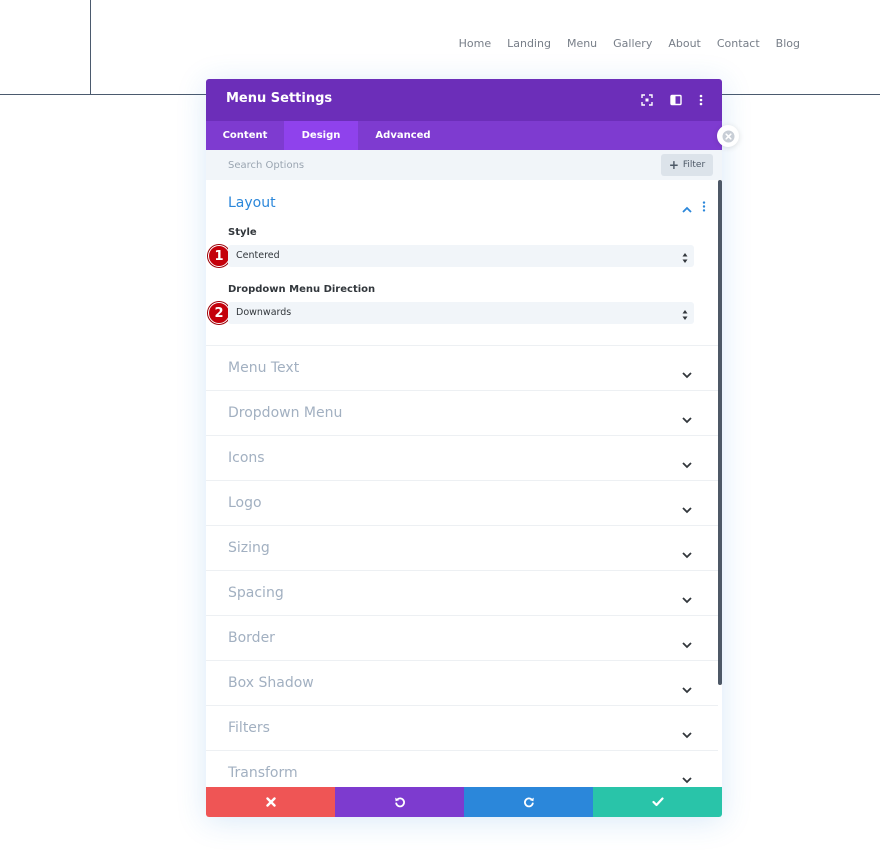  What do you see at coordinates (462, 683) in the screenshot?
I see `group-box-shadow: Box Shadow` at bounding box center [462, 683].